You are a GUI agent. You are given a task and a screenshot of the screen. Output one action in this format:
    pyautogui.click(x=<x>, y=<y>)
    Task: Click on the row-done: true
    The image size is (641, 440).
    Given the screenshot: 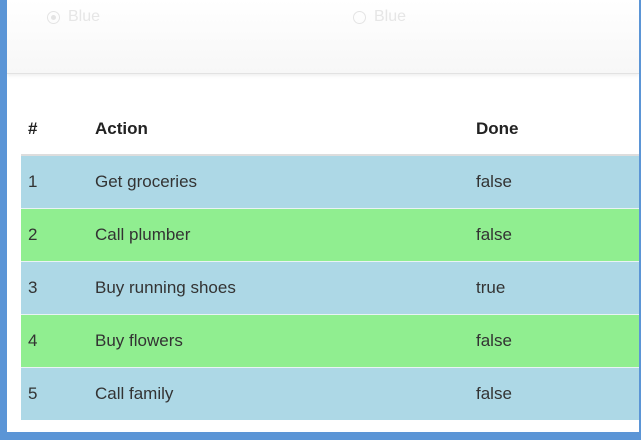 What is the action you would take?
    pyautogui.click(x=557, y=288)
    